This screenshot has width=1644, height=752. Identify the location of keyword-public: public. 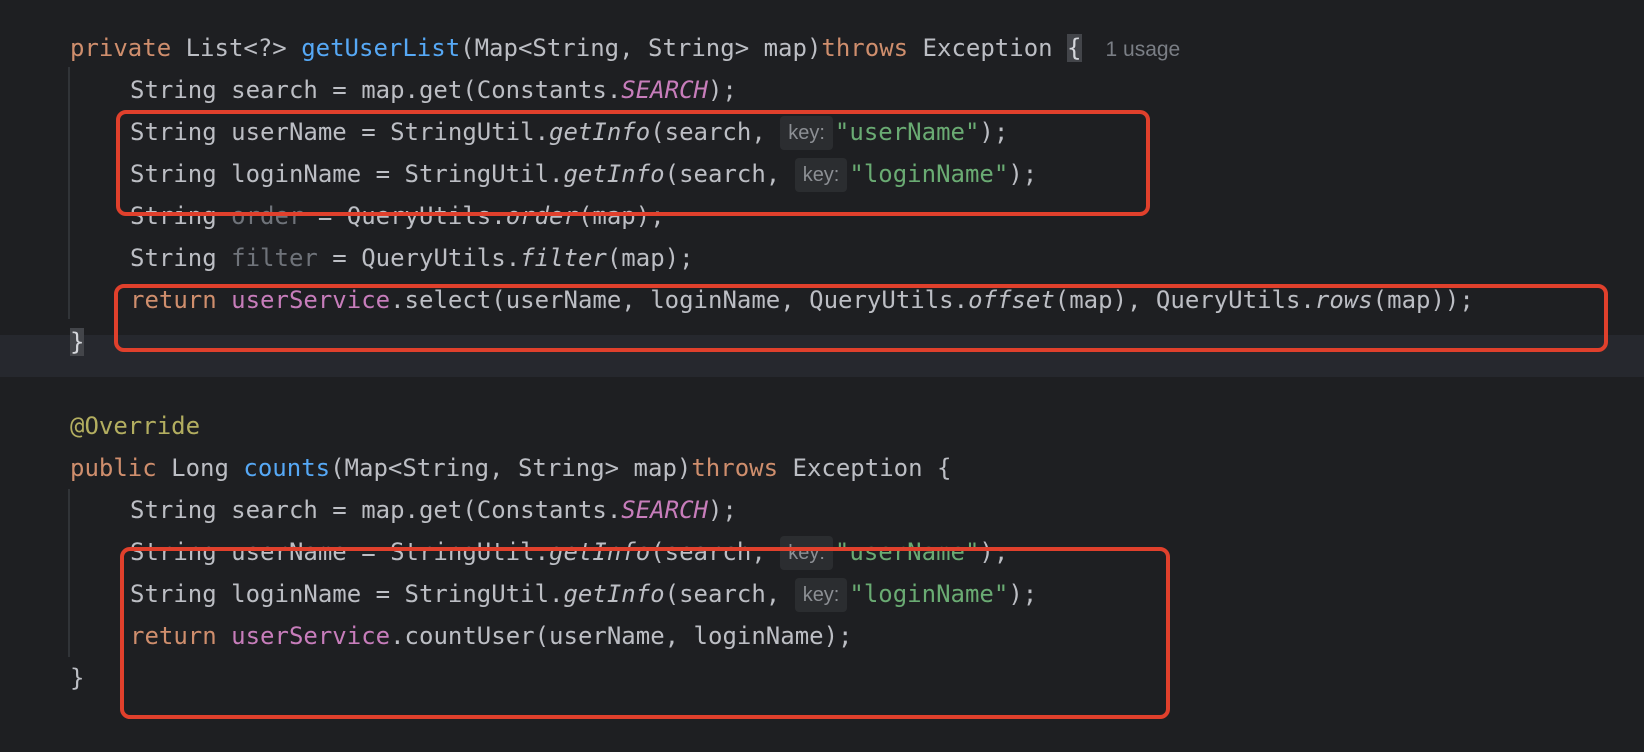
(113, 468).